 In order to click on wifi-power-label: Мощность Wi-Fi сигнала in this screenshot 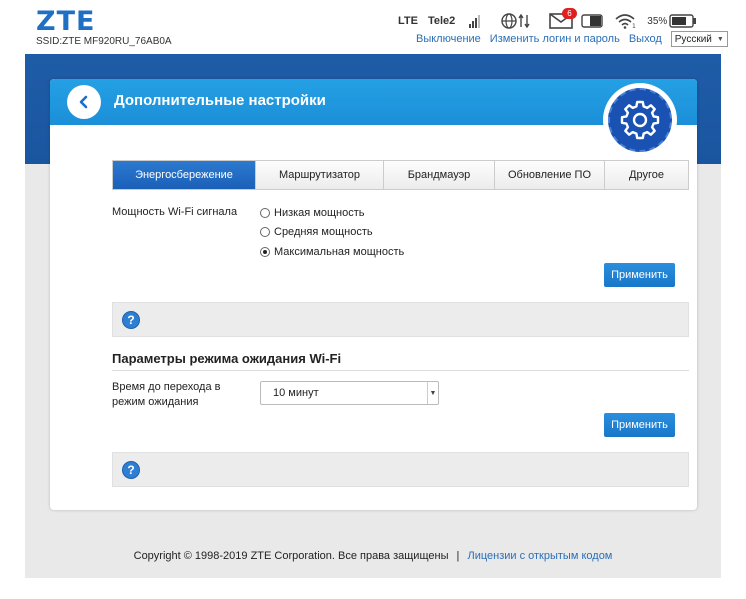, I will do `click(175, 212)`.